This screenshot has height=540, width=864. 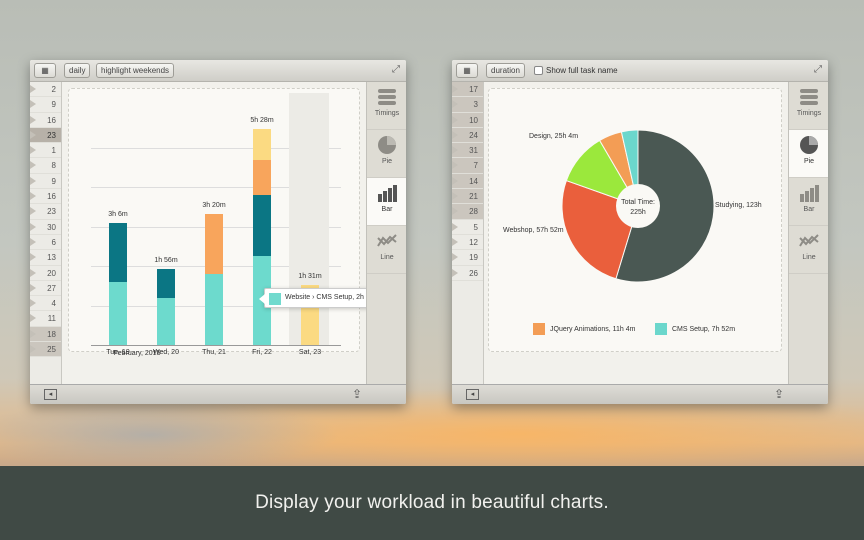 I want to click on calendar-day-number: 30, so click(x=51, y=227).